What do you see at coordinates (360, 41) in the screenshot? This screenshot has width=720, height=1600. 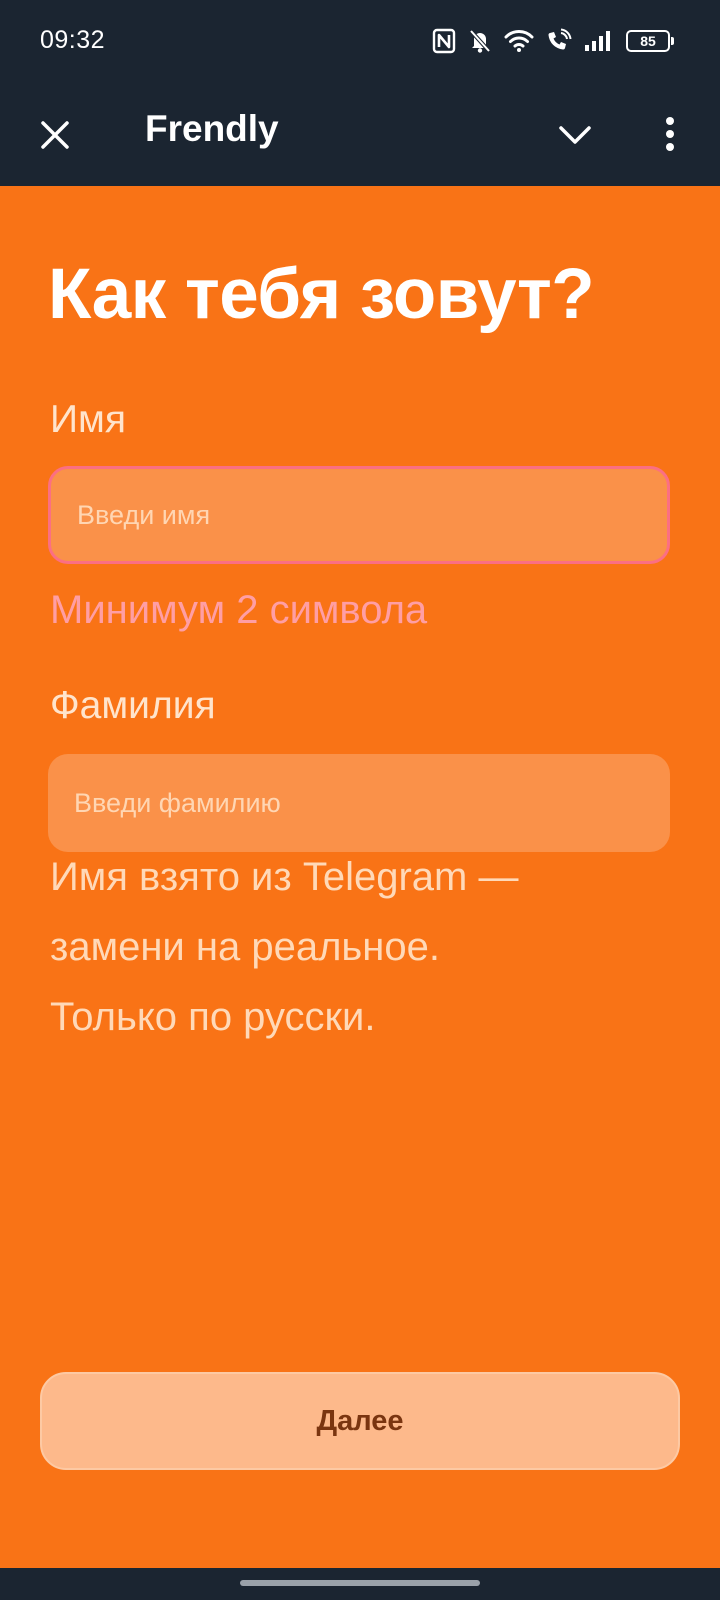 I see `status-bar: 09:32 85` at bounding box center [360, 41].